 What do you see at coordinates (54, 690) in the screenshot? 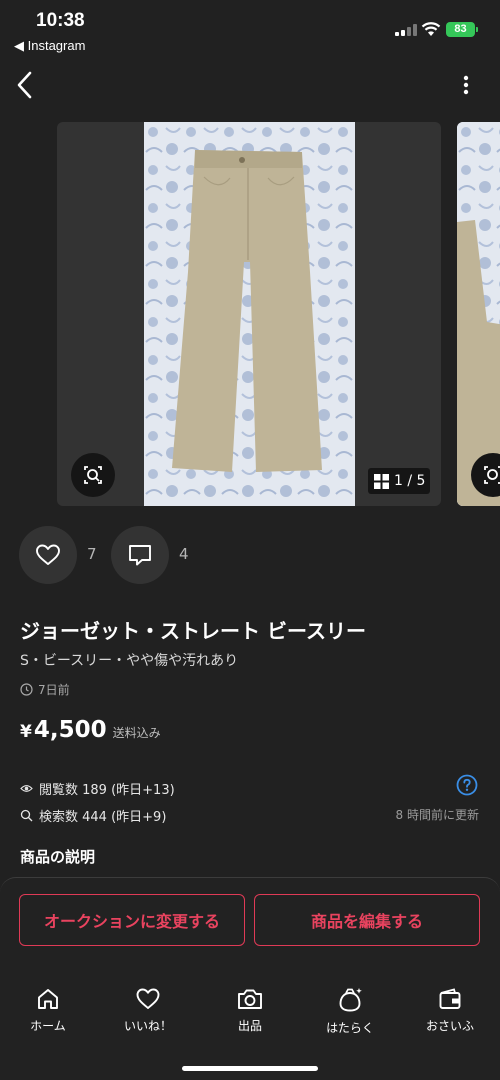
I see `posted-time-text: 7日前` at bounding box center [54, 690].